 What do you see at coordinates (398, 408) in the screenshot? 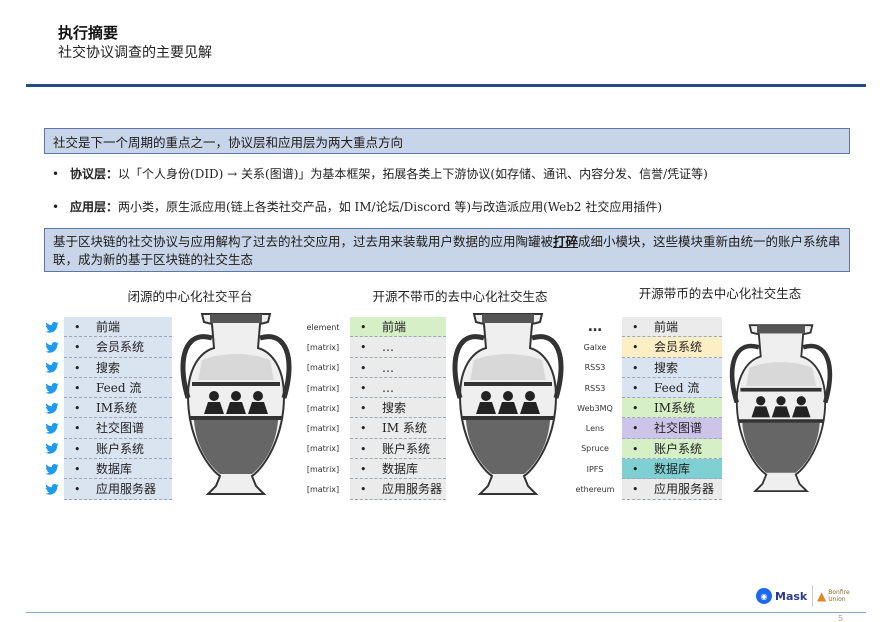
I see `open-no-token-list: • 前端 •… •… •… • 搜索 • IM 系统 • 账户系统 • 数据库 • 应用服务器` at bounding box center [398, 408].